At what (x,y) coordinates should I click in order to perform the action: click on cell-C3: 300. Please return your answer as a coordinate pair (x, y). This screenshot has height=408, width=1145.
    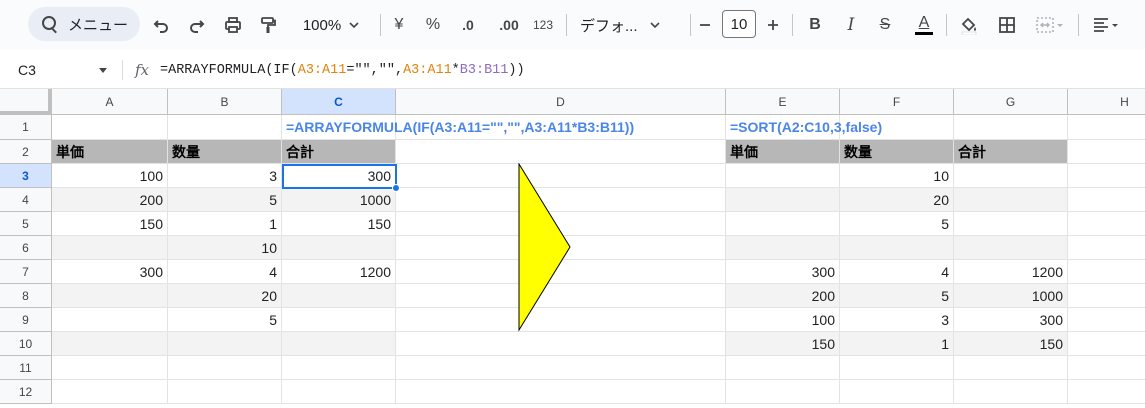
    Looking at the image, I should click on (339, 176).